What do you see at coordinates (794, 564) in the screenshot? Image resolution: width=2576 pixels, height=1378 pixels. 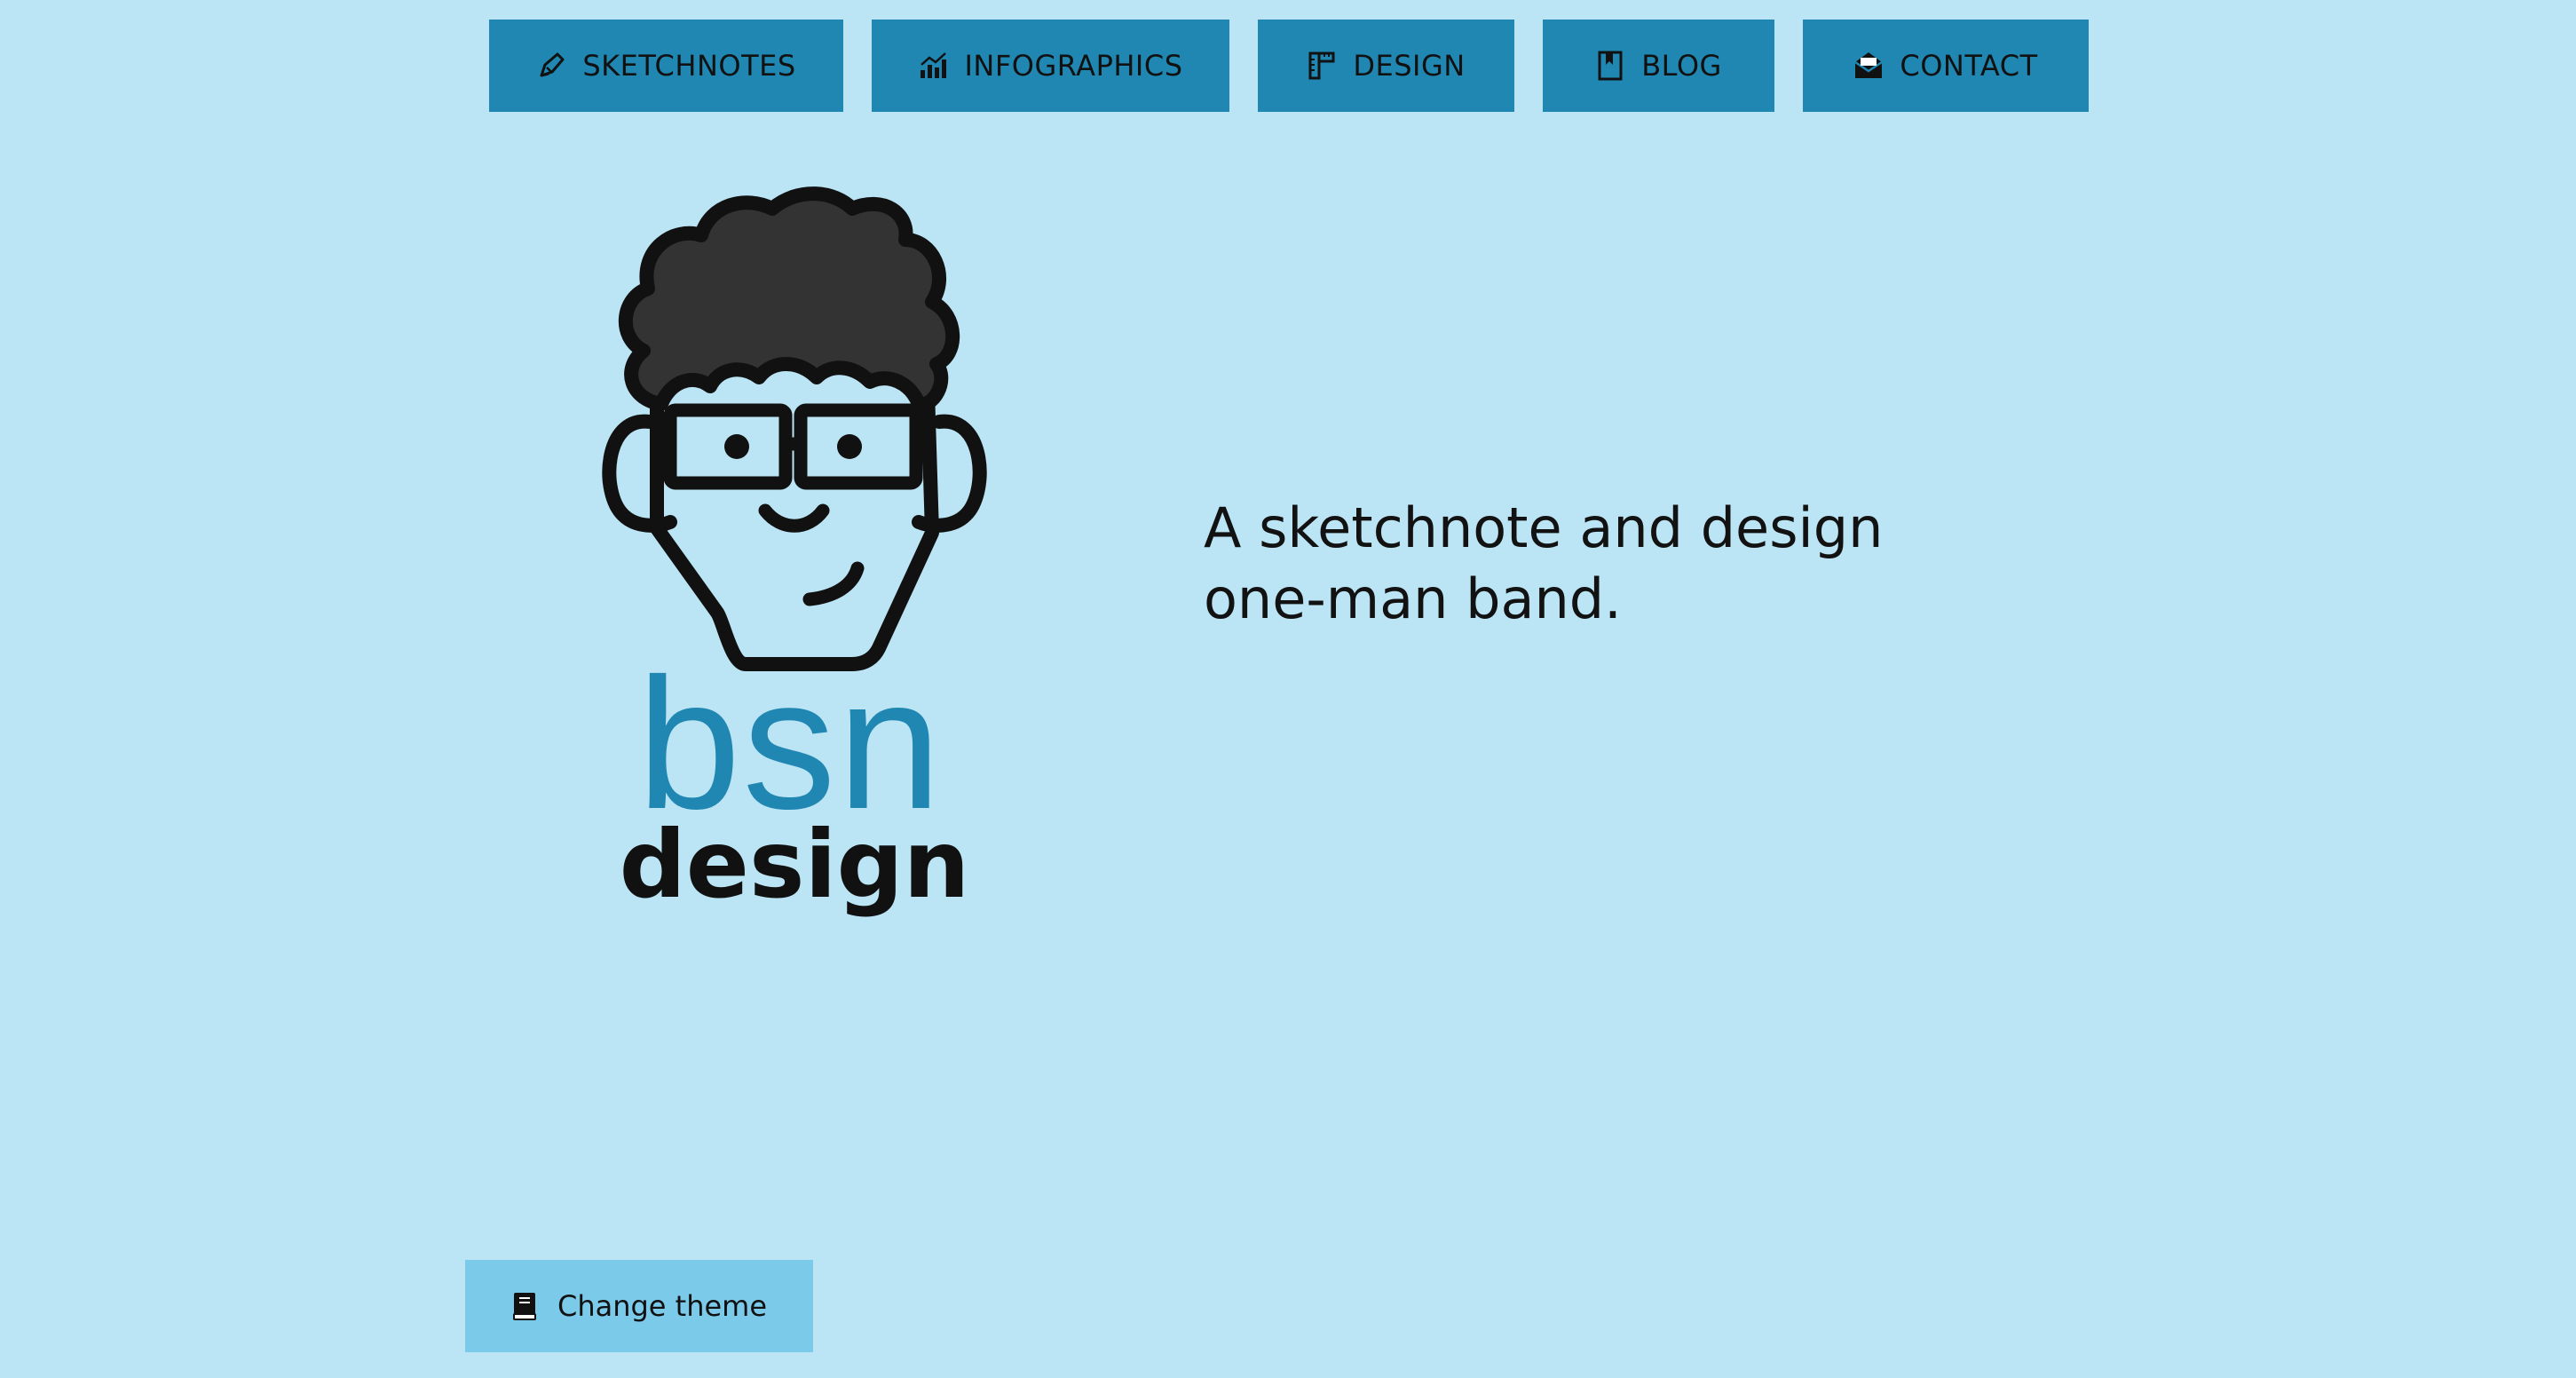 I see `bsn-design-logo: bsn design` at bounding box center [794, 564].